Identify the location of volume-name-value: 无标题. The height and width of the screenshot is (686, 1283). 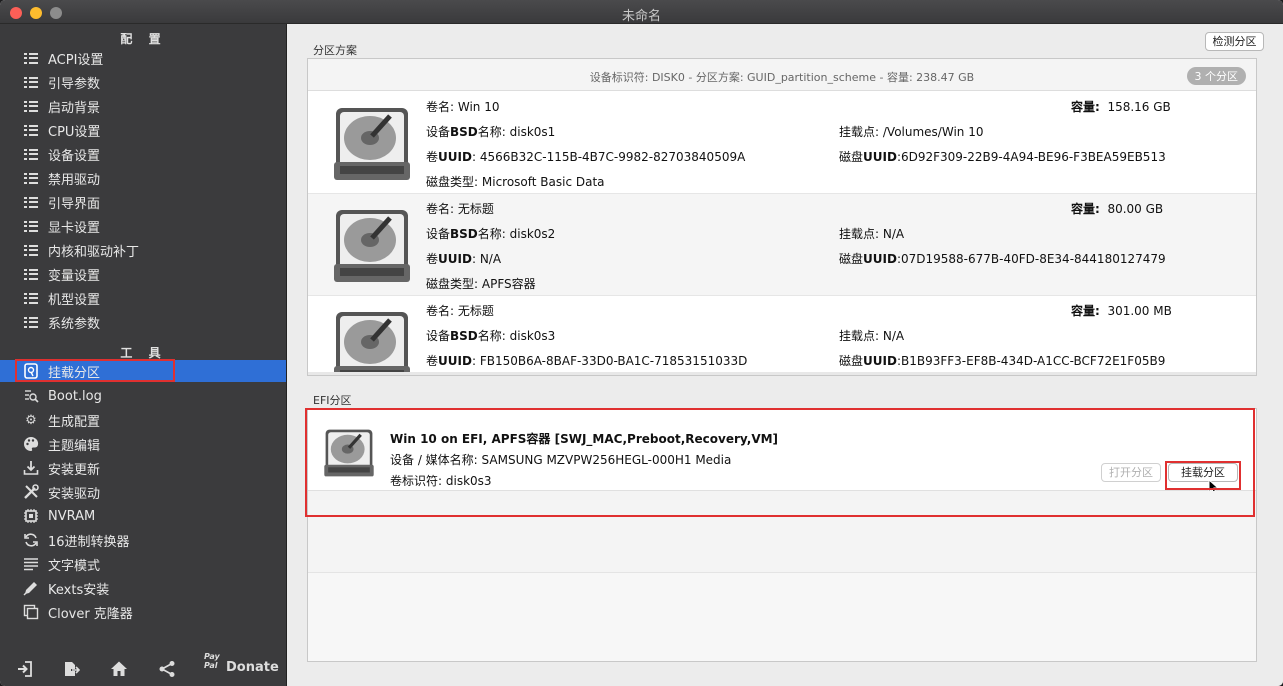
(475, 311).